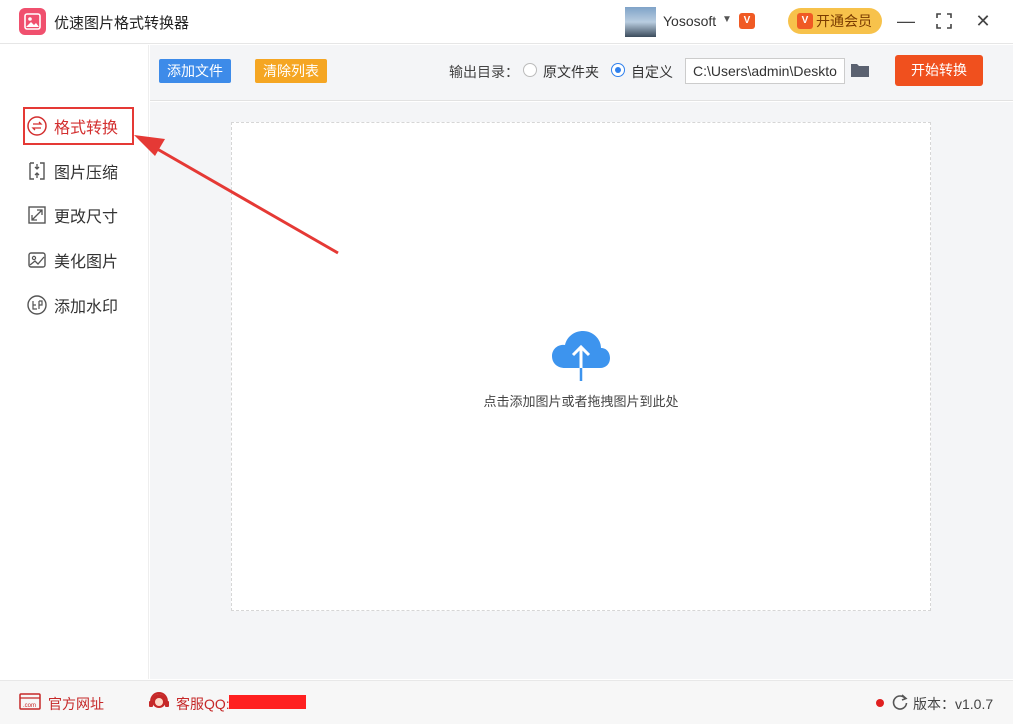  I want to click on close-icon: ✕, so click(983, 21).